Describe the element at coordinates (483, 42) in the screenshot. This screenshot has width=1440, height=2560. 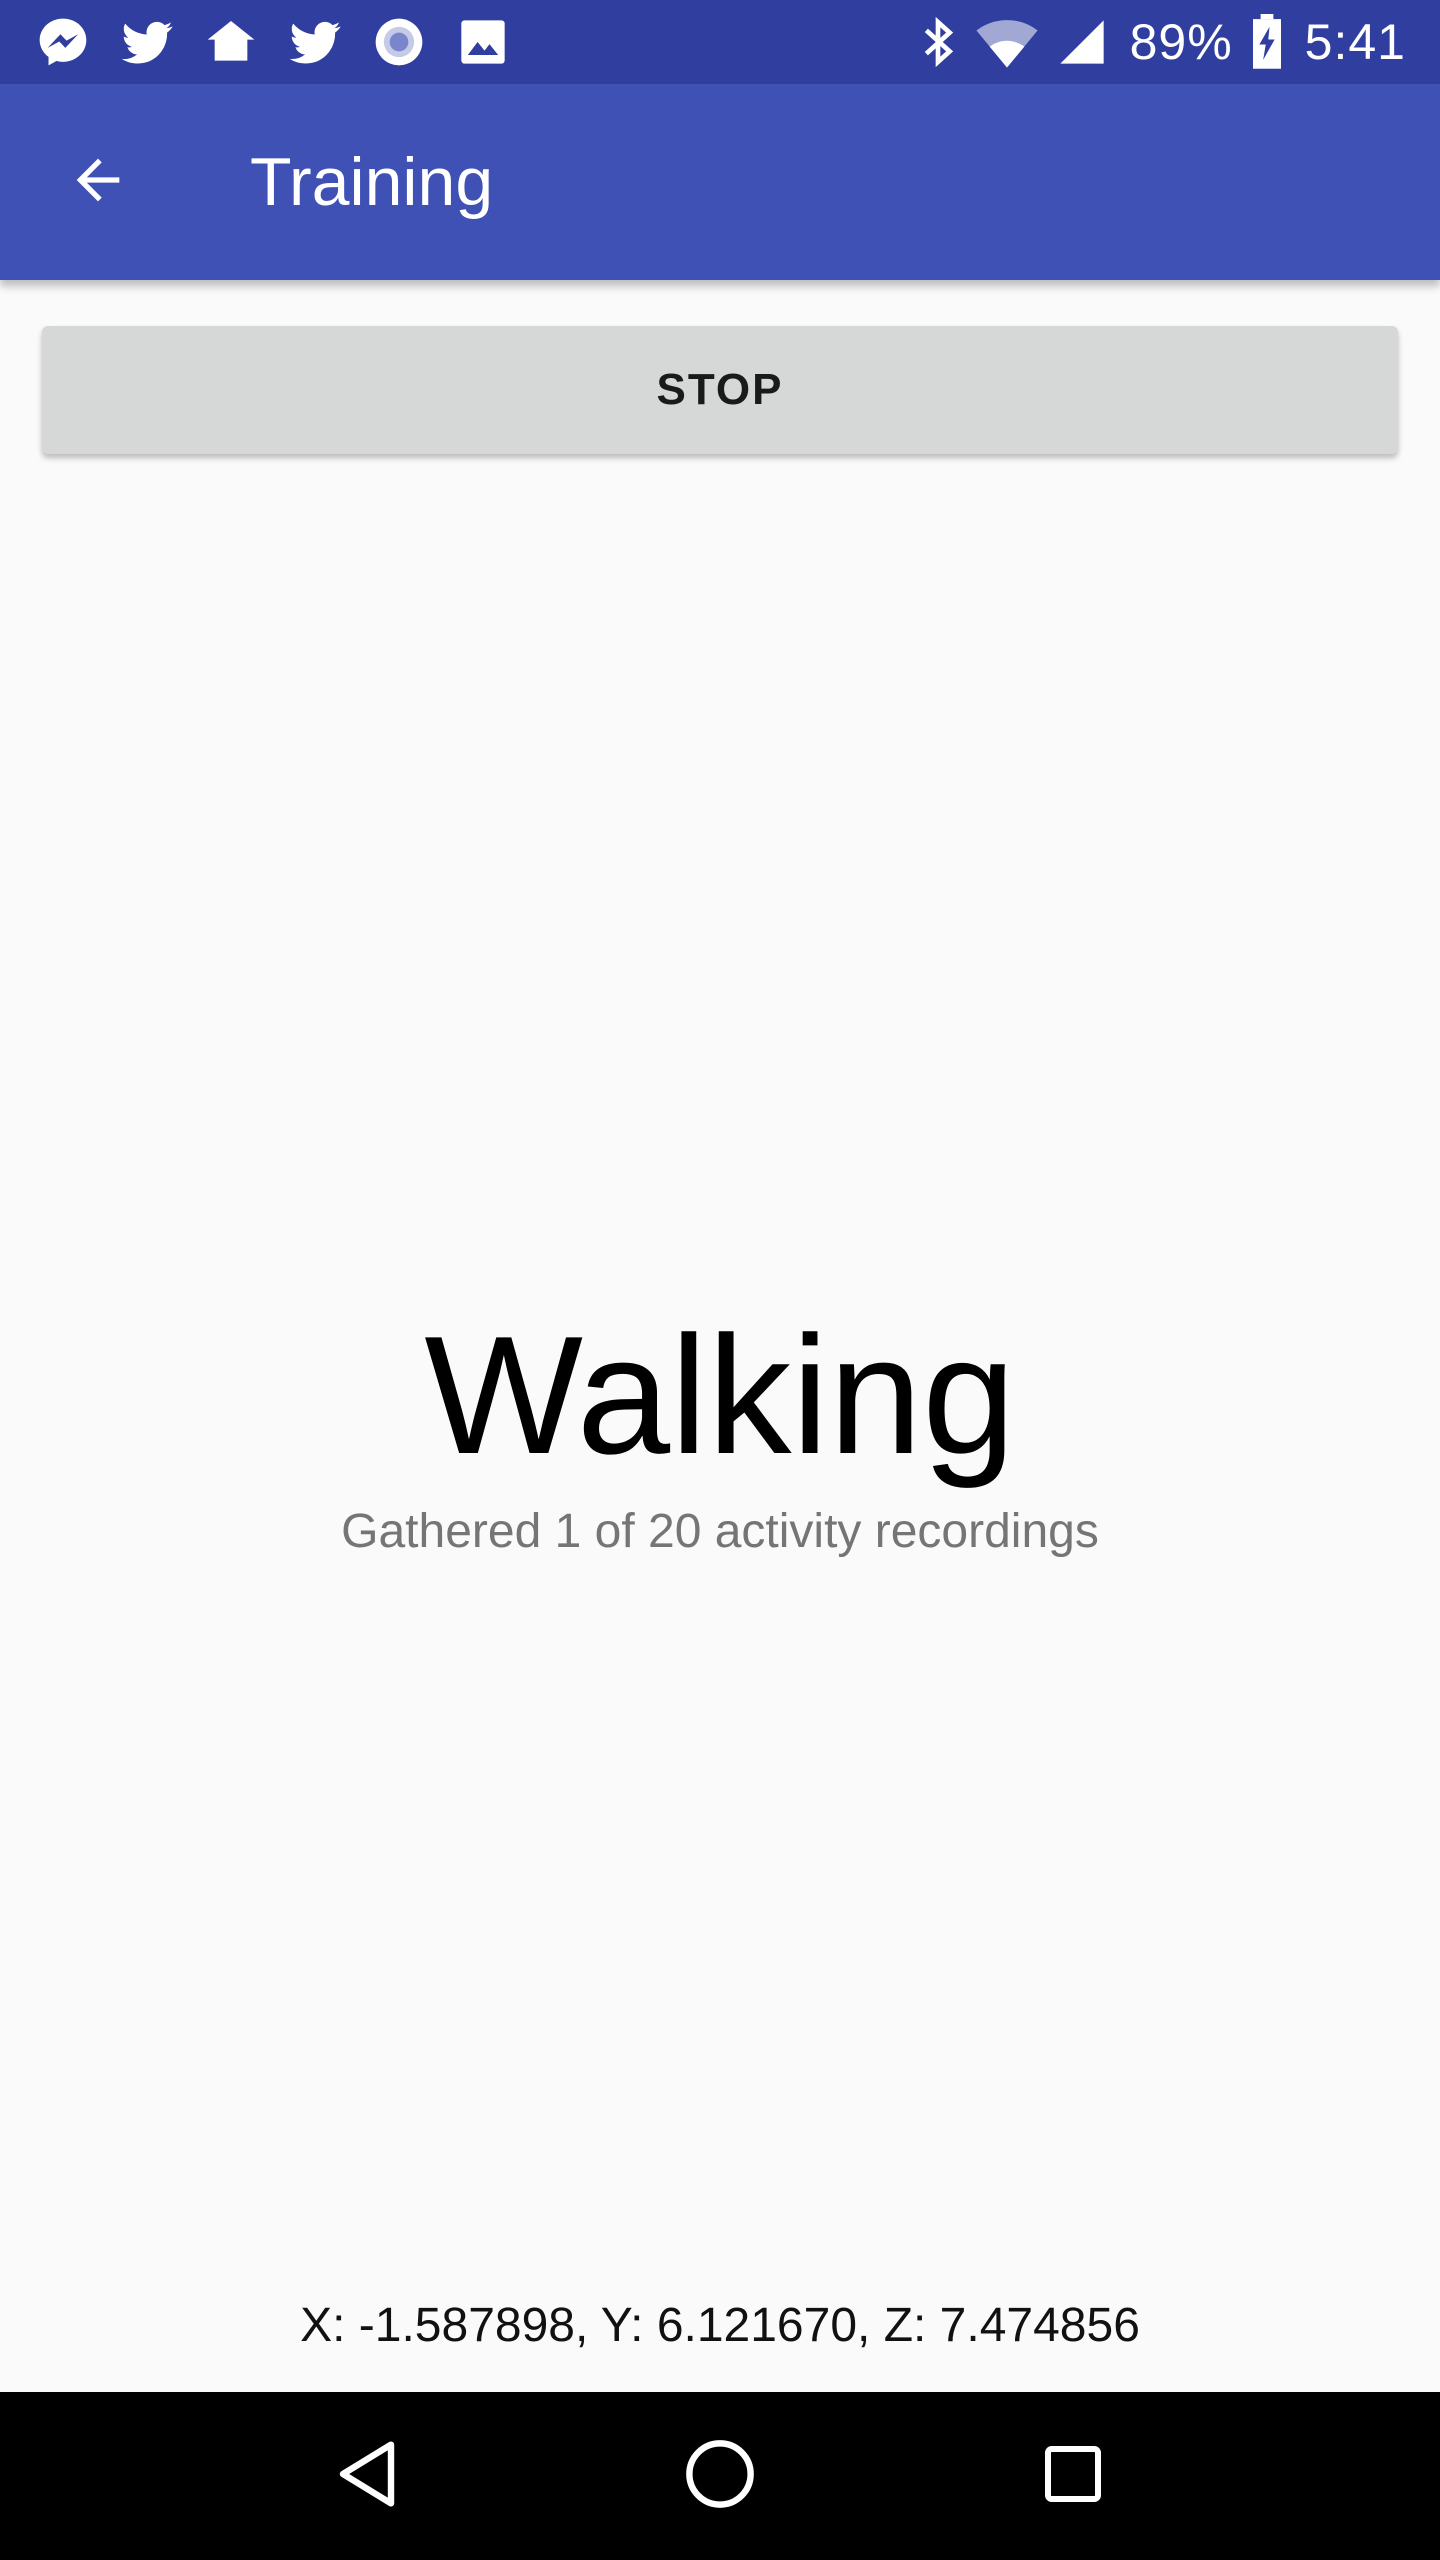
I see `image-icon` at that location.